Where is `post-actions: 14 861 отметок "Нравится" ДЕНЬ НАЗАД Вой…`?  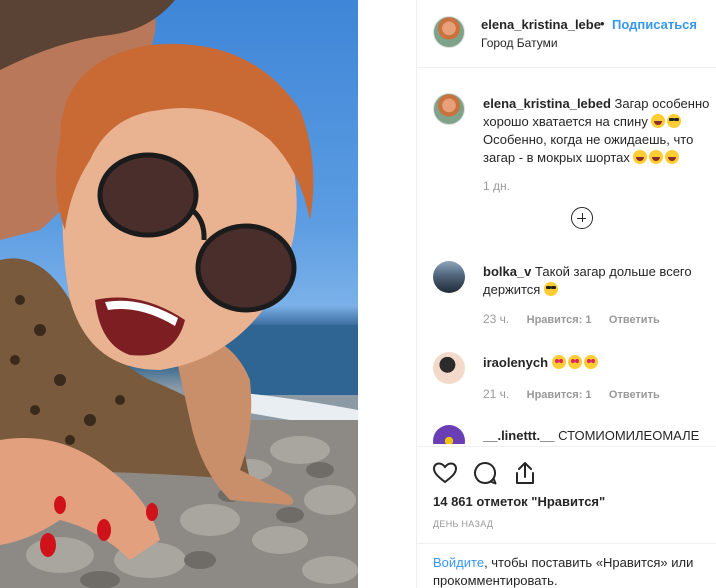
post-actions: 14 861 отметок "Нравится" ДЕНЬ НАЗАД Вой… is located at coordinates (566, 517).